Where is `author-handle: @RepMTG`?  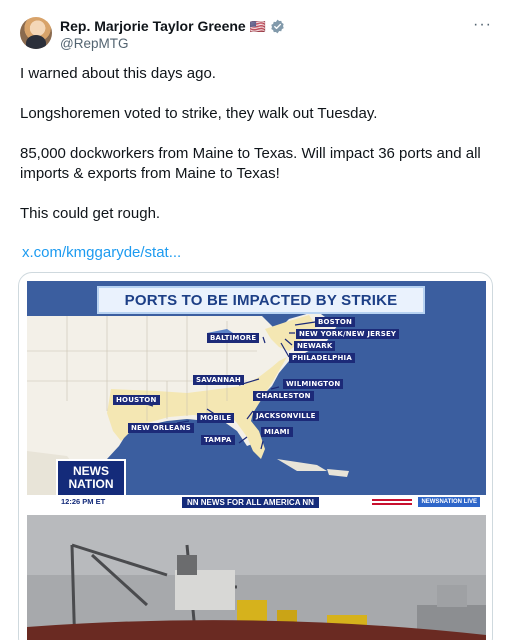 author-handle: @RepMTG is located at coordinates (94, 43).